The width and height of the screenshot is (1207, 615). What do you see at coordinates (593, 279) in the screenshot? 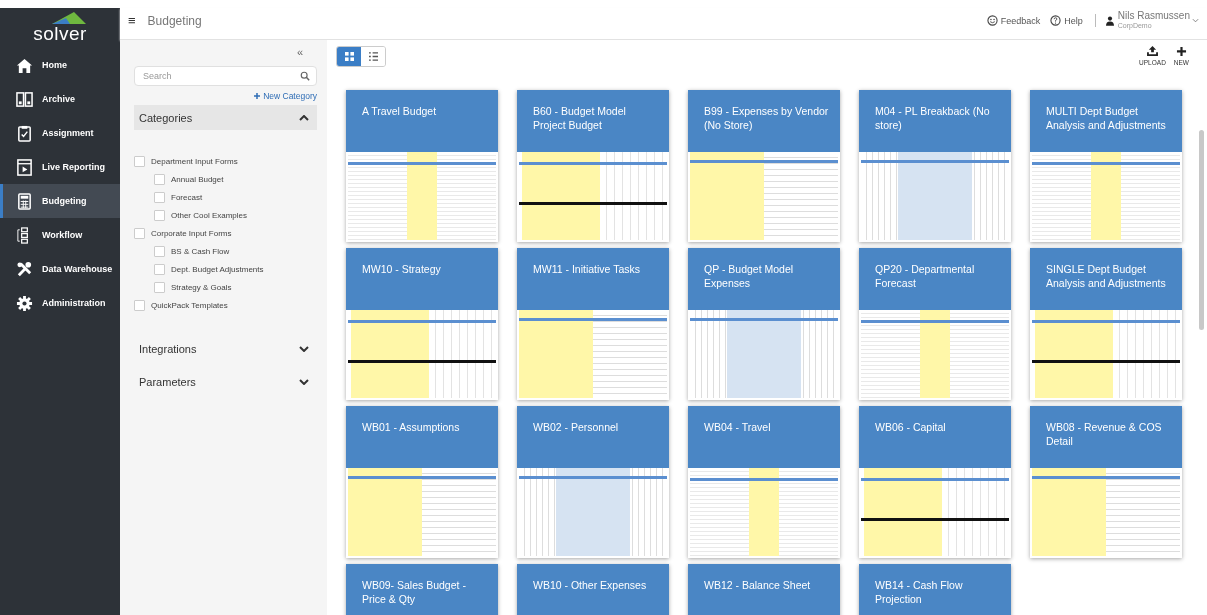
I see `card-title: MW11 - Initiative Tasks` at bounding box center [593, 279].